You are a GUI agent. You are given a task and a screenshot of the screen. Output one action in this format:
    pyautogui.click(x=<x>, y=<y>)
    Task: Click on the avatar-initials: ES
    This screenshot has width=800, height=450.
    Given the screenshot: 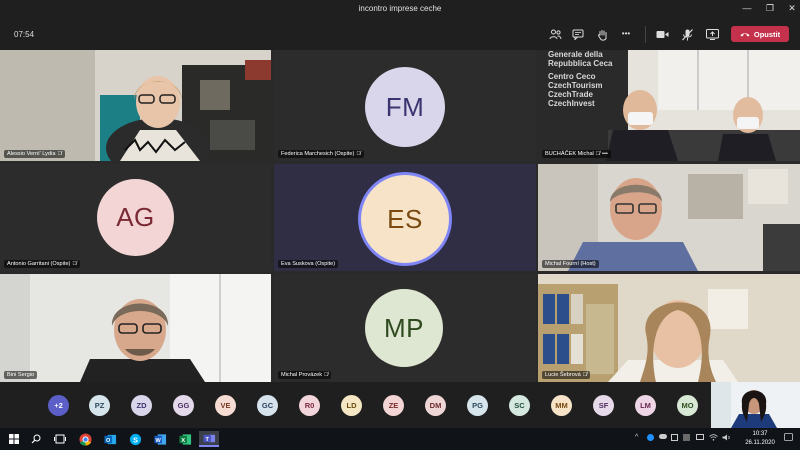 What is the action you would take?
    pyautogui.click(x=405, y=218)
    